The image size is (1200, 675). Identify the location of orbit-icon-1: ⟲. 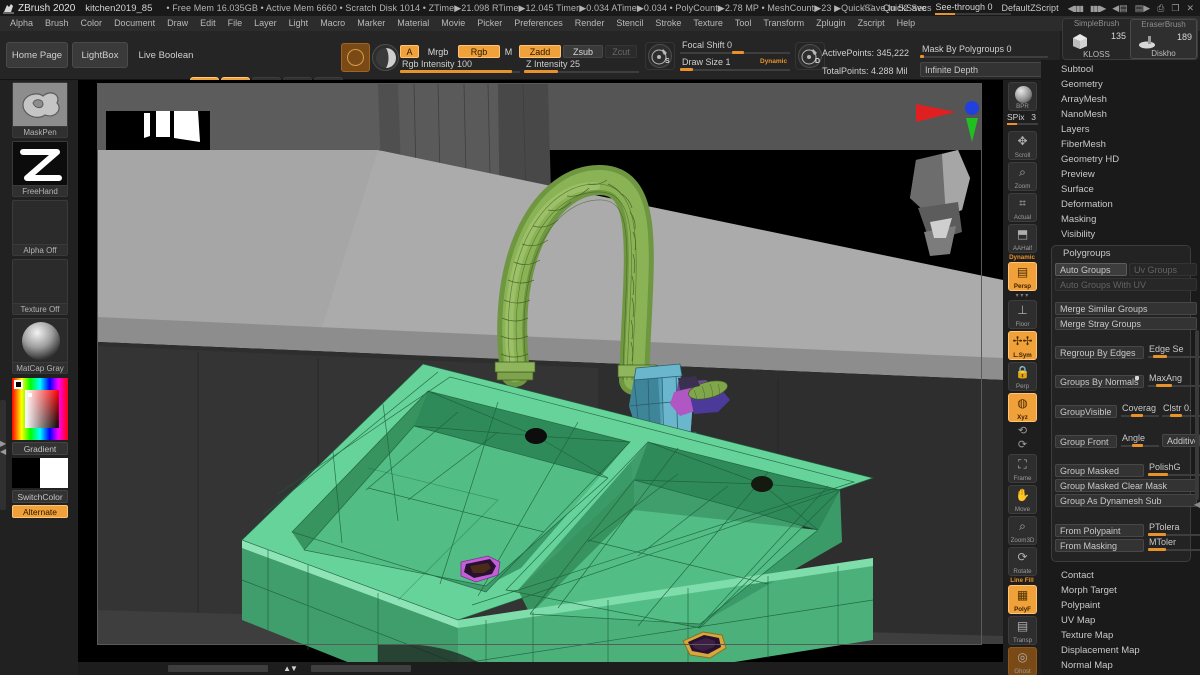
(1022, 430).